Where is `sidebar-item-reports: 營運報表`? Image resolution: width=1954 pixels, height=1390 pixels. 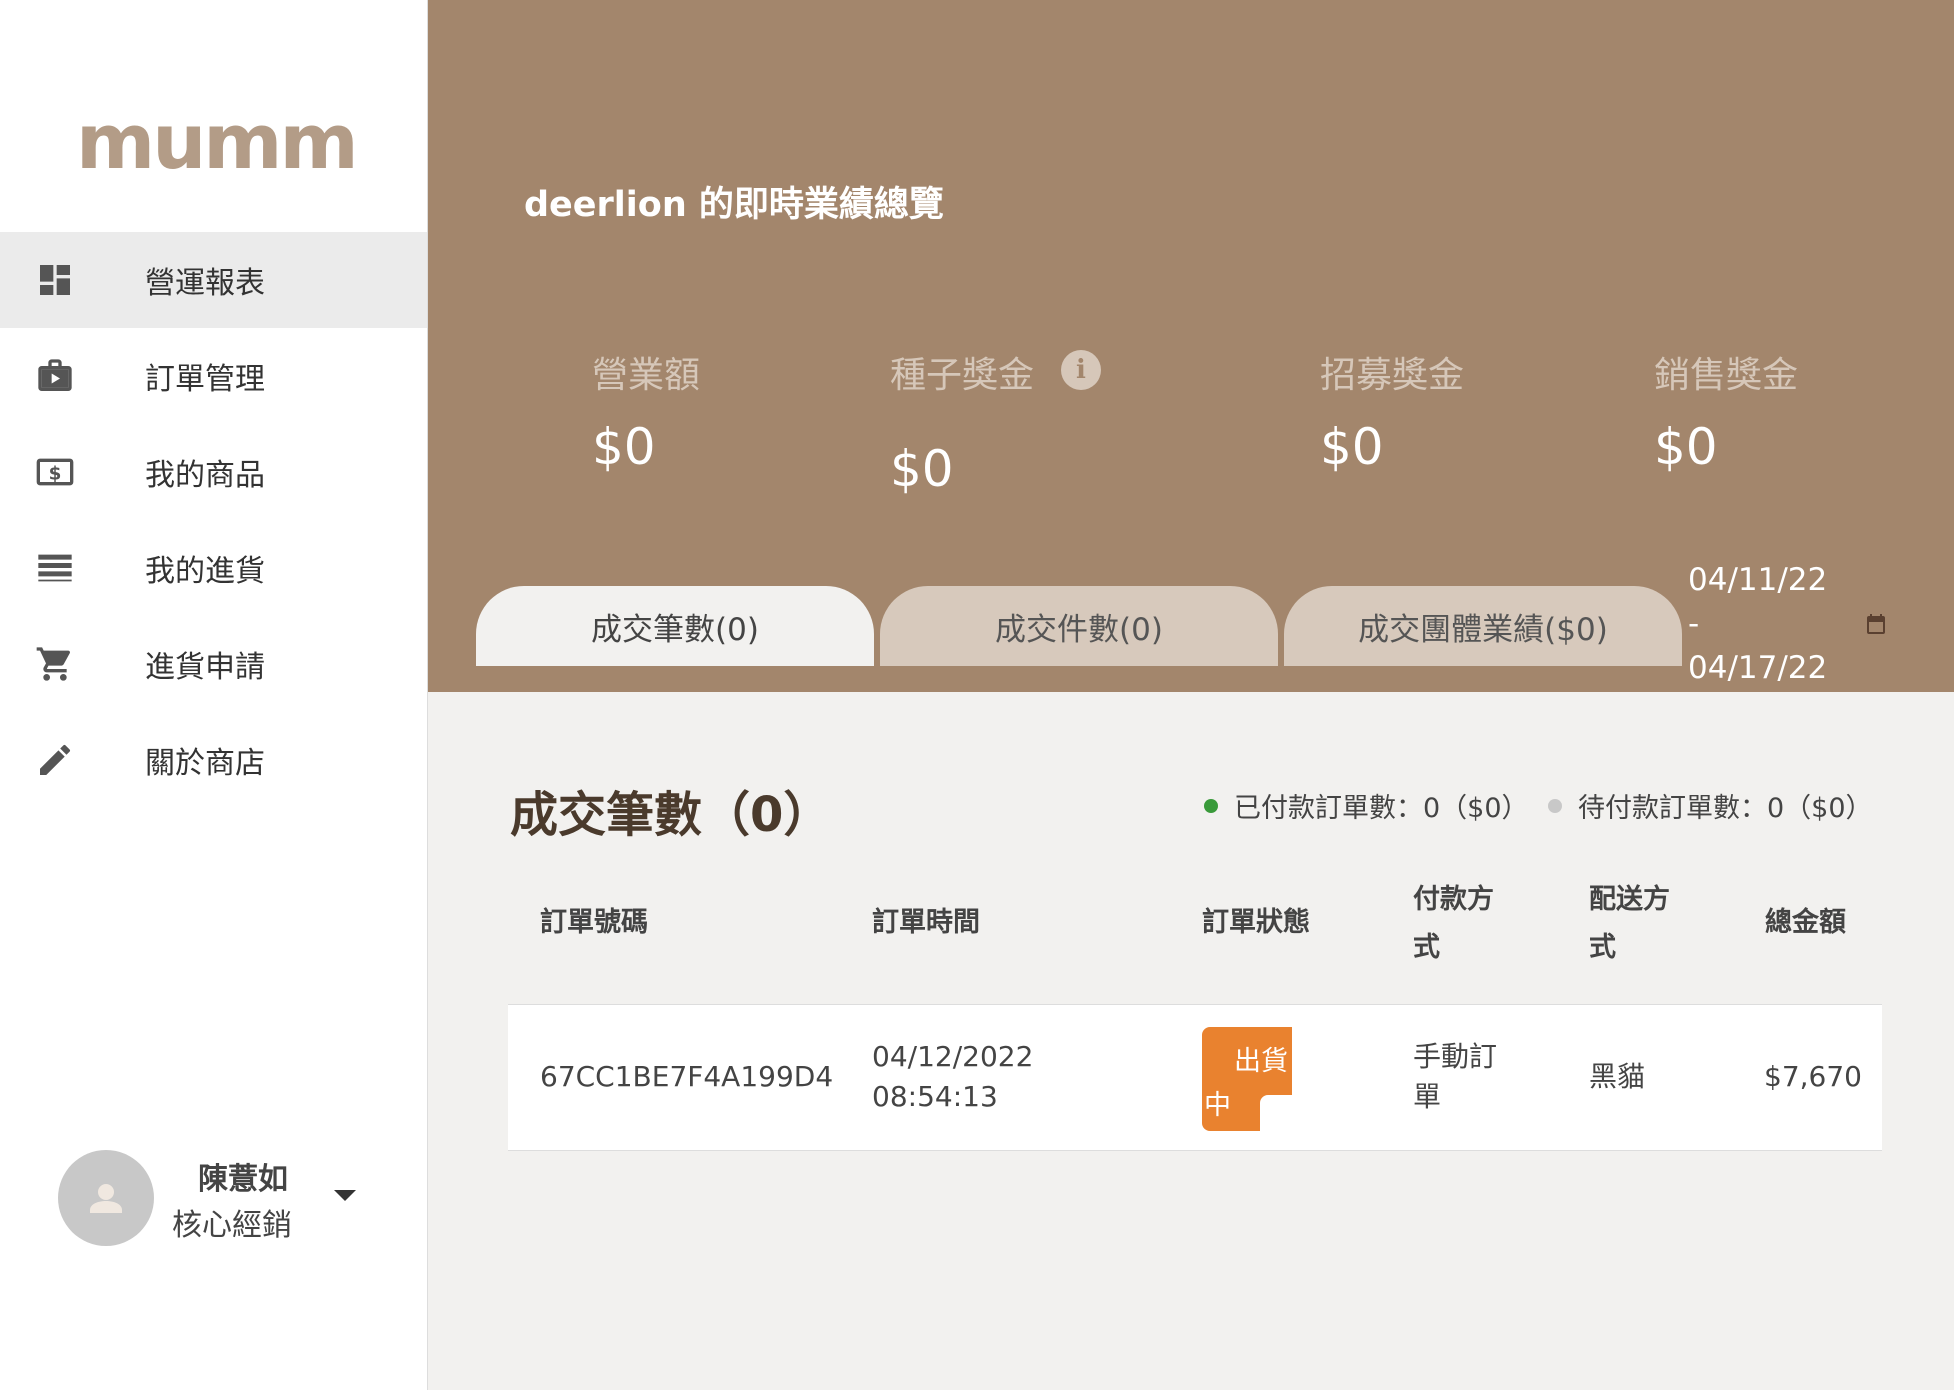 sidebar-item-reports: 營運報表 is located at coordinates (213, 280).